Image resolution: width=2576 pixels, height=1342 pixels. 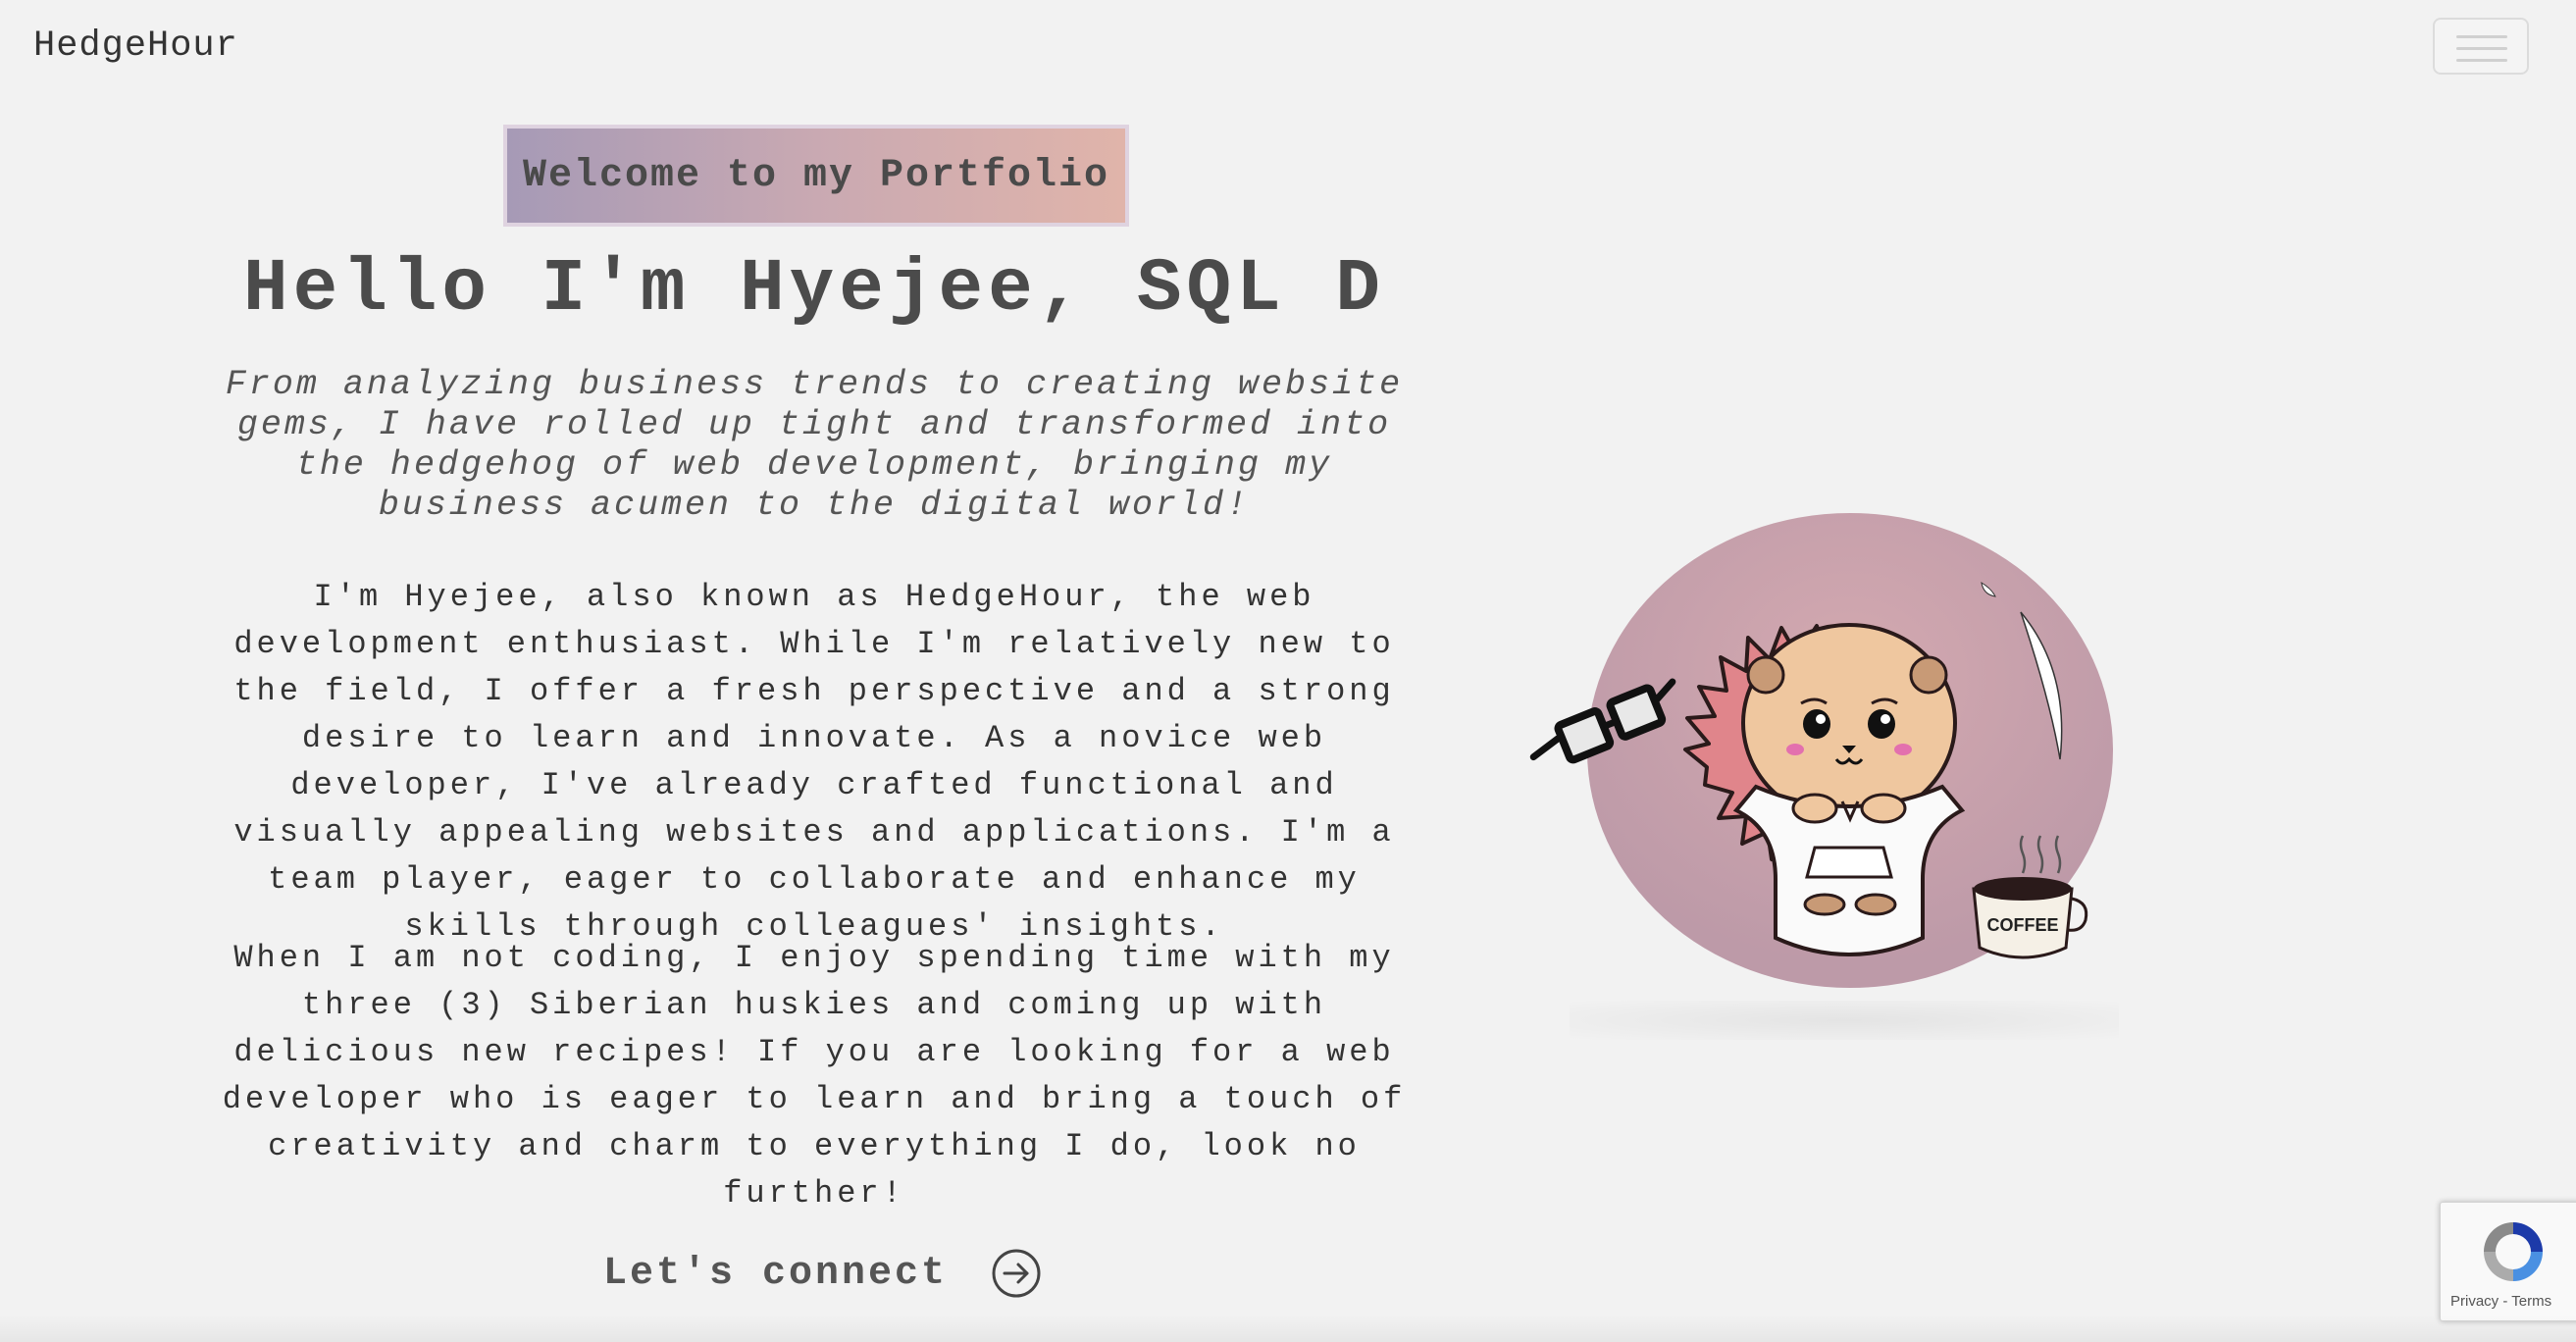 I want to click on menu-toggle-button, so click(x=2481, y=46).